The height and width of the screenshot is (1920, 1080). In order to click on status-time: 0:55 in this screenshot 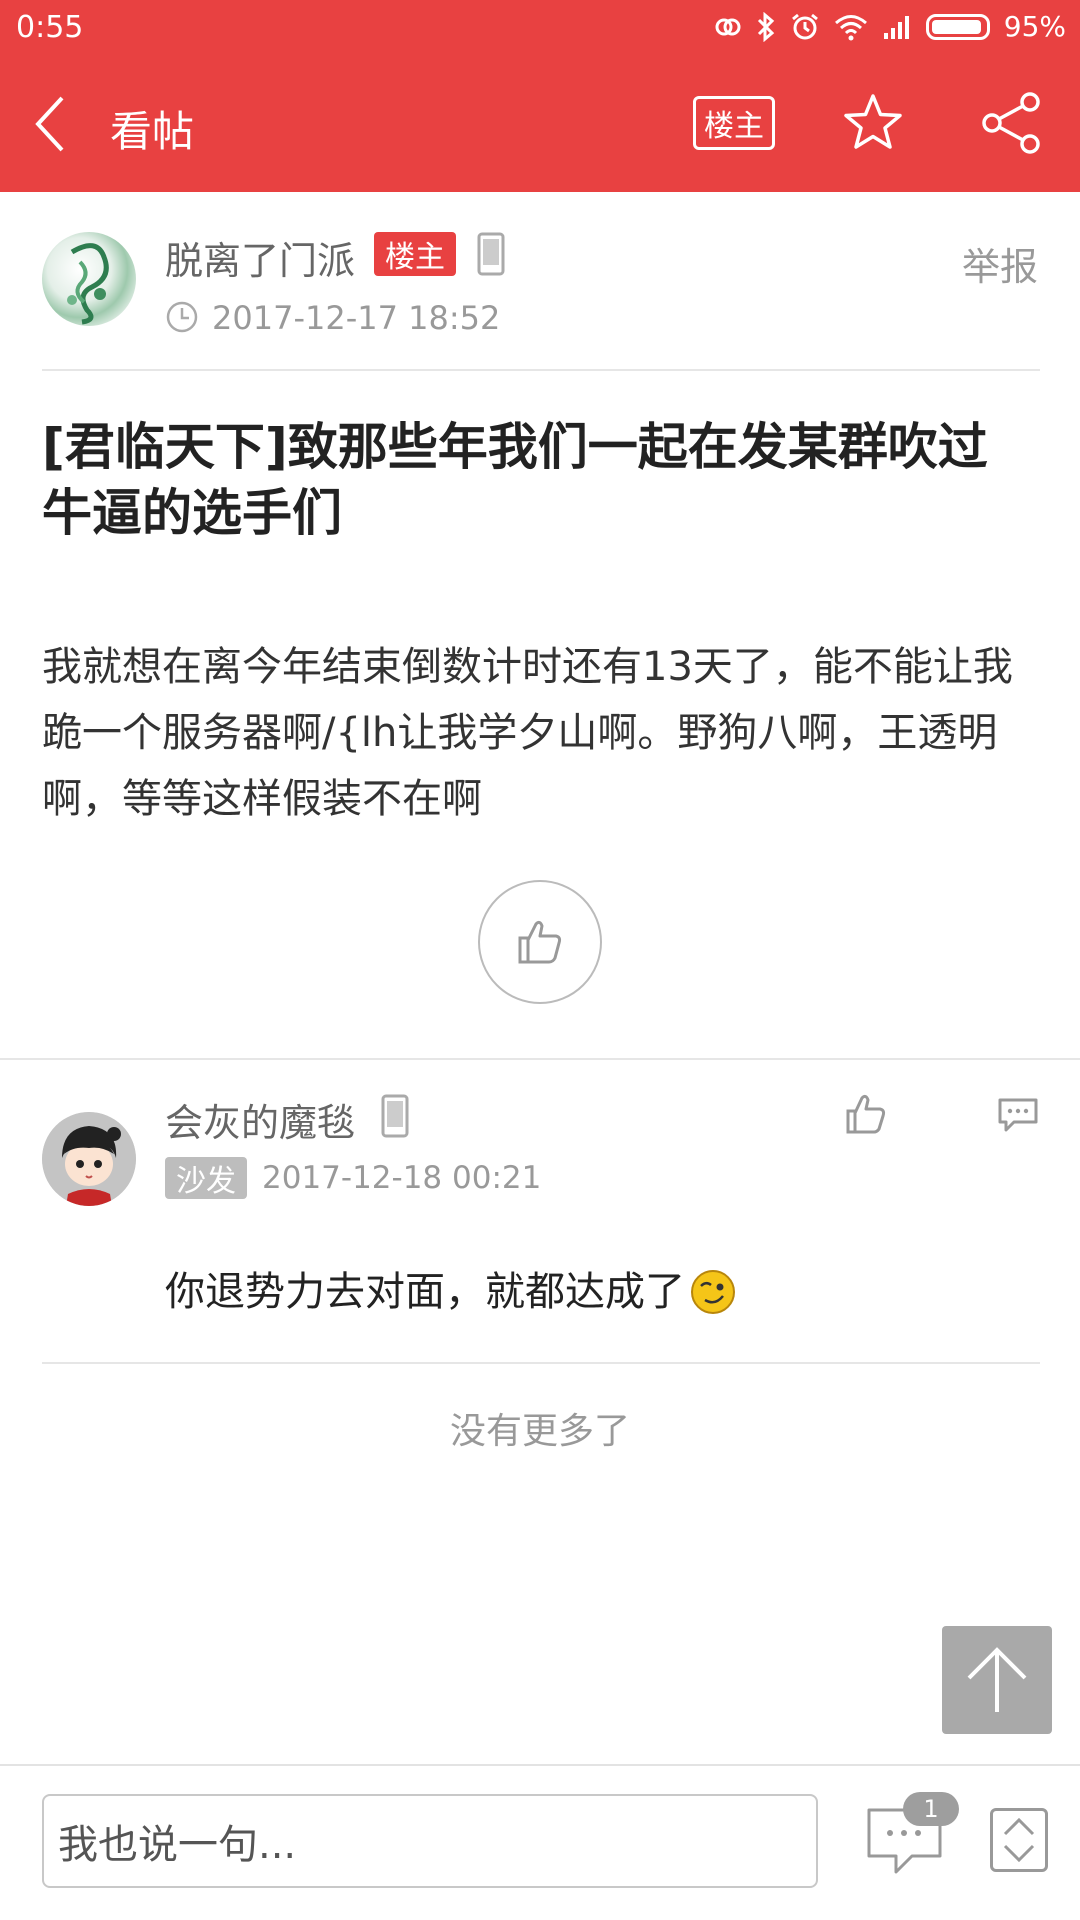, I will do `click(50, 27)`.